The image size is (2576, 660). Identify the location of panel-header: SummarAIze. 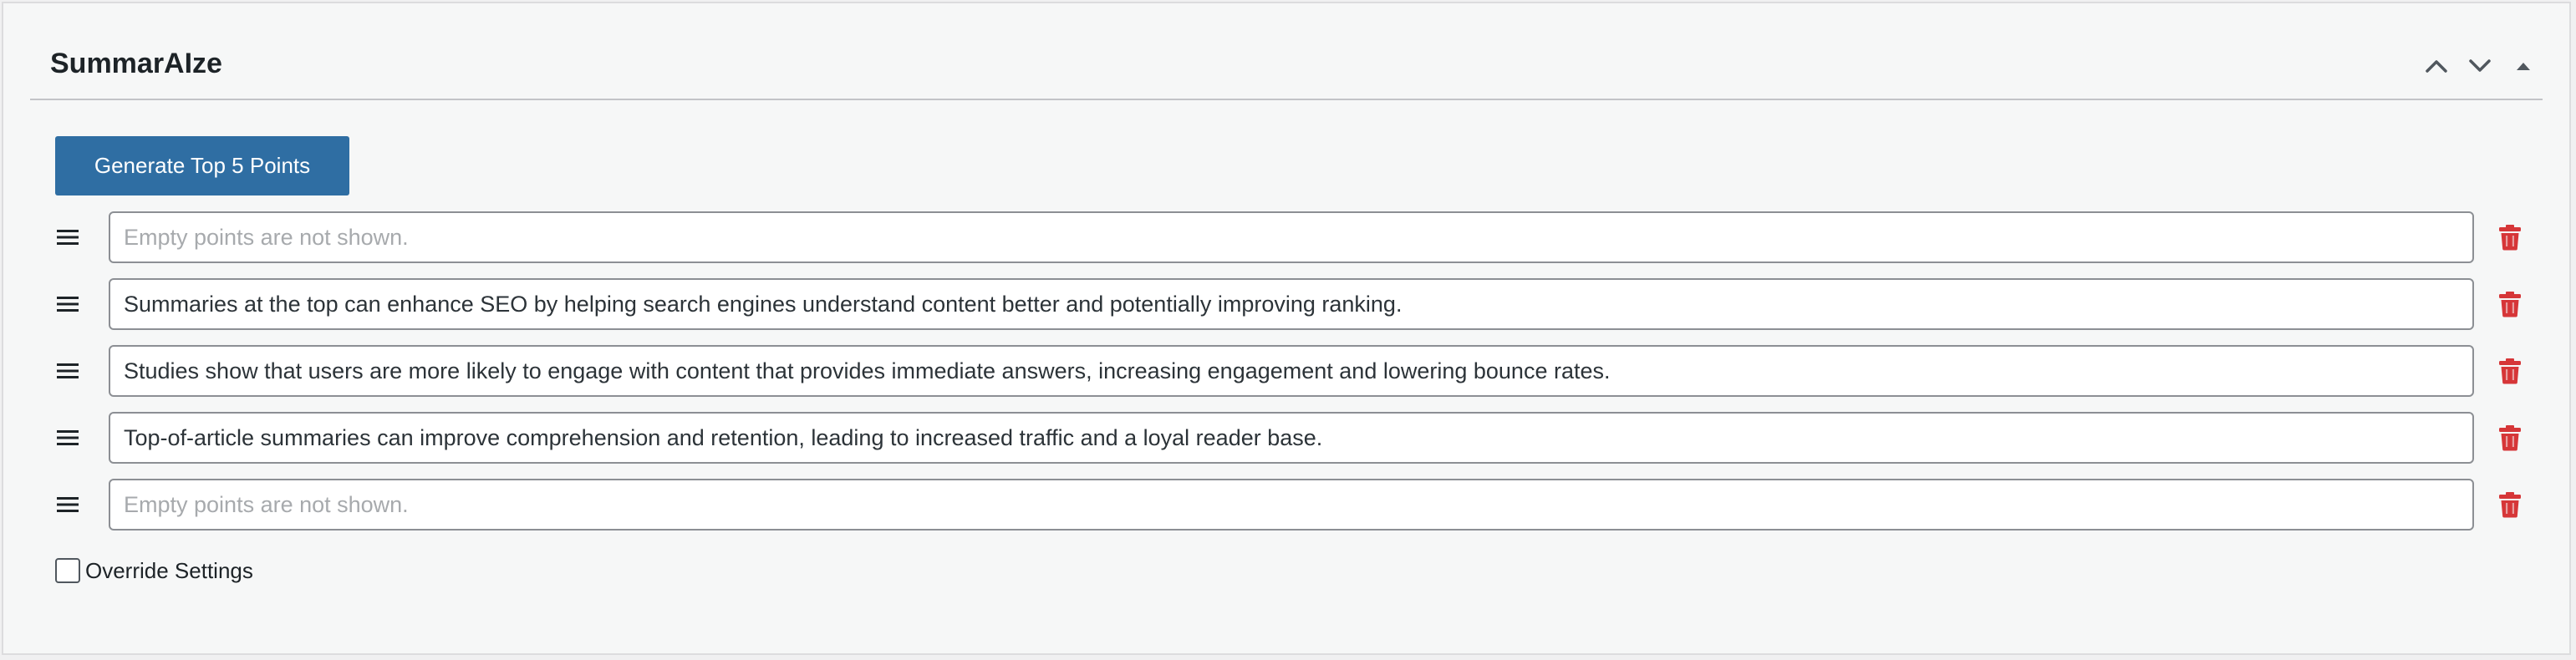
(1286, 52).